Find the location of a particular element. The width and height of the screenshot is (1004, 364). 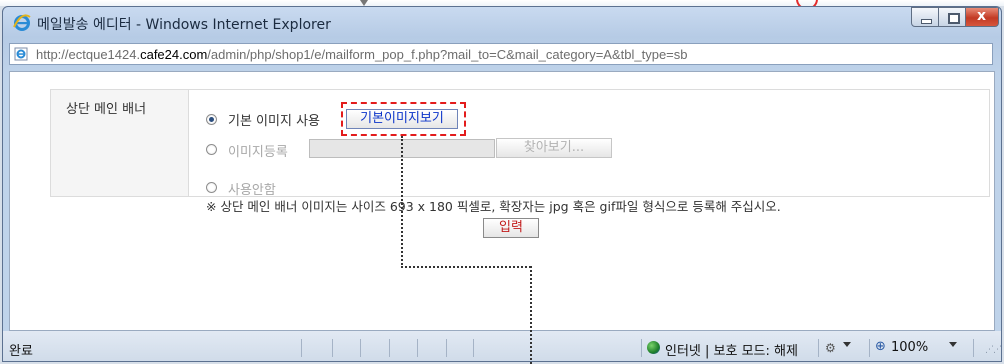

close-icon: x is located at coordinates (982, 16).